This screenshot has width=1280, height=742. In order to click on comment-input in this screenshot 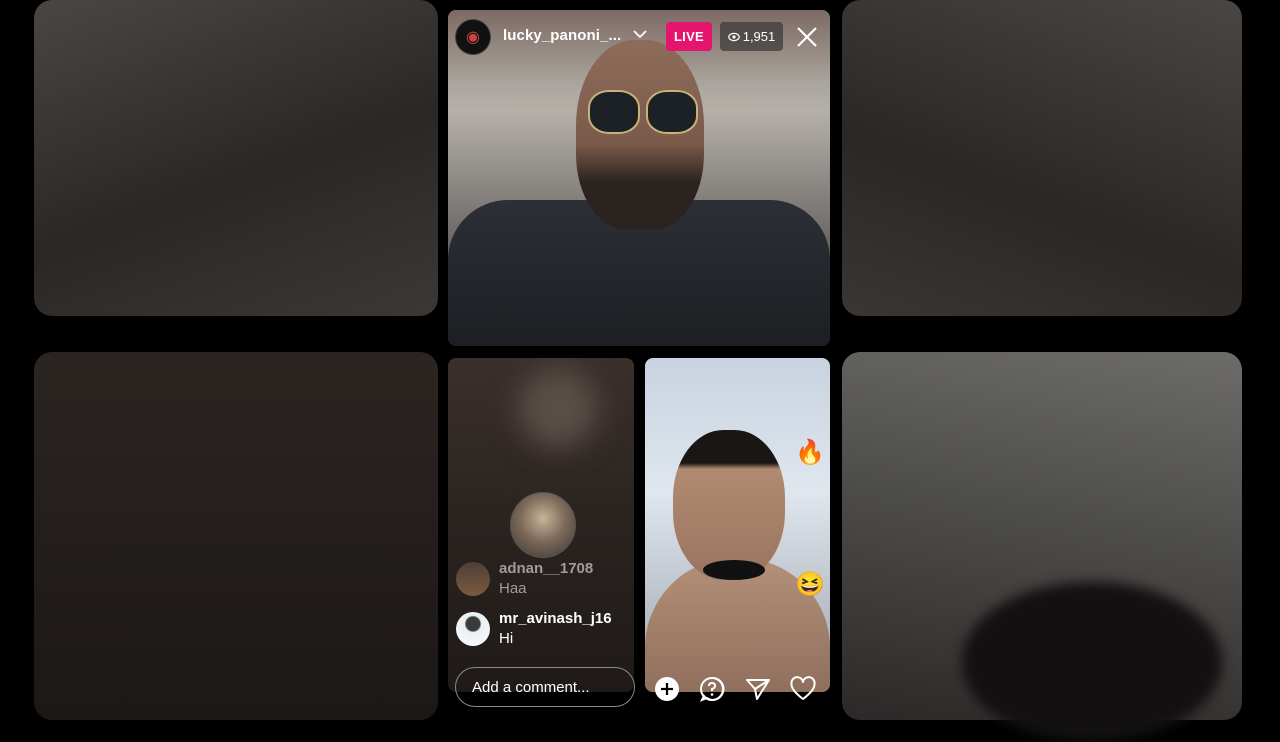, I will do `click(545, 687)`.